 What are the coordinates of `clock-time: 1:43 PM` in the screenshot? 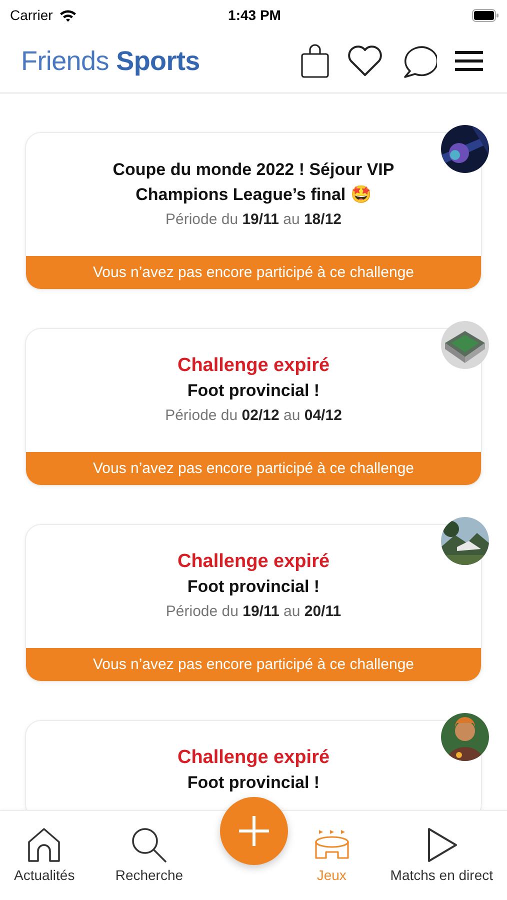 It's located at (254, 15).